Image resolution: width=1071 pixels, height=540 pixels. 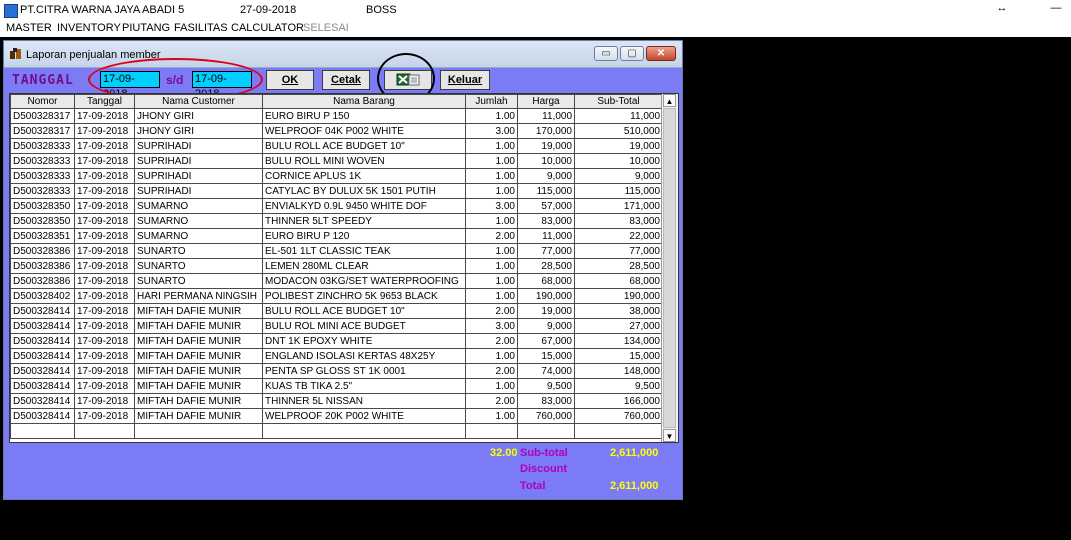 What do you see at coordinates (268, 10) in the screenshot?
I see `app-date: 27-09-2018` at bounding box center [268, 10].